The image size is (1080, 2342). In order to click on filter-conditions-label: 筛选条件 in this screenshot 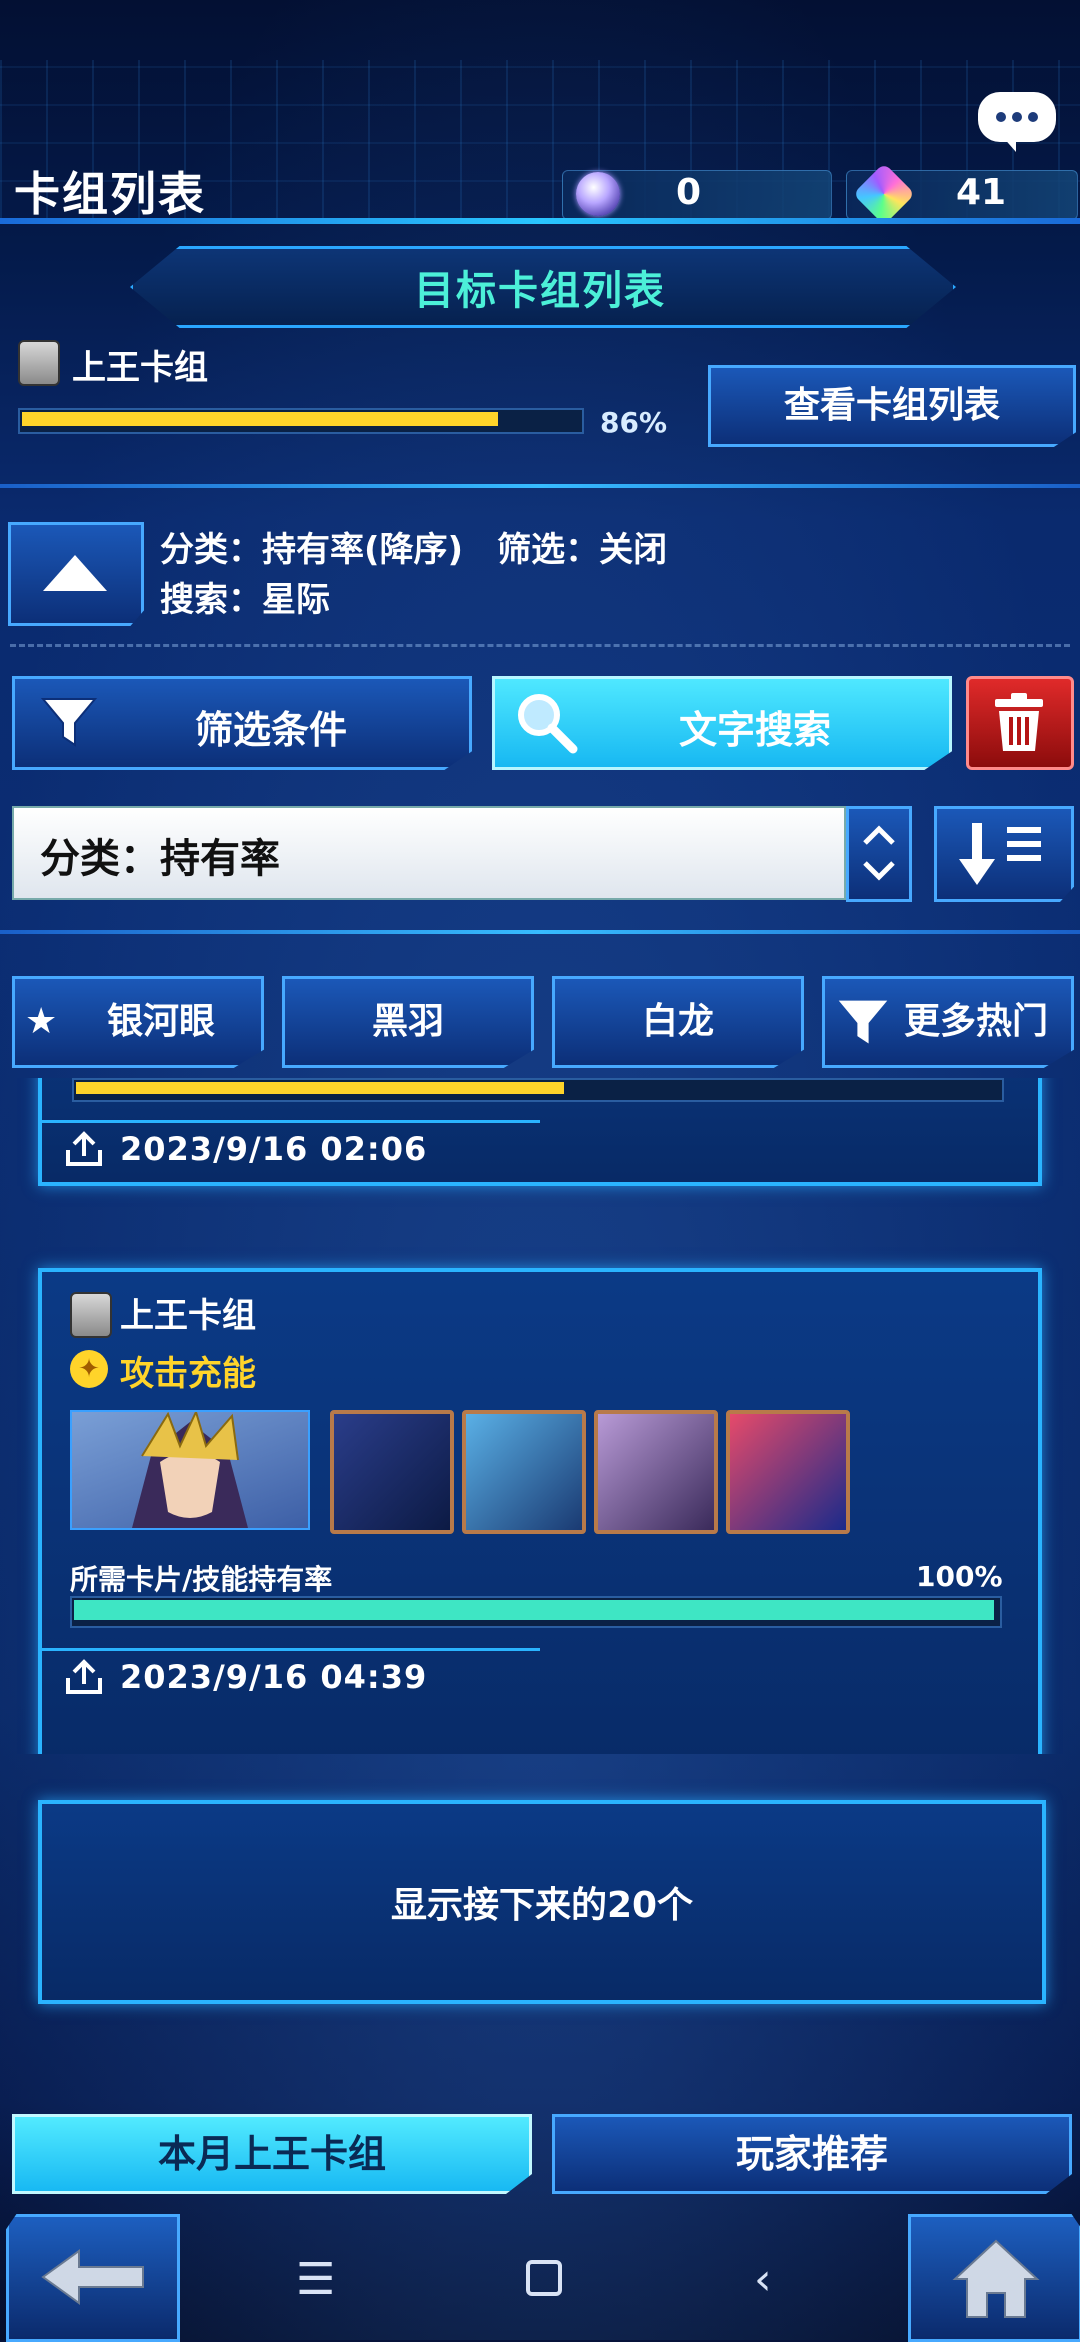, I will do `click(271, 730)`.